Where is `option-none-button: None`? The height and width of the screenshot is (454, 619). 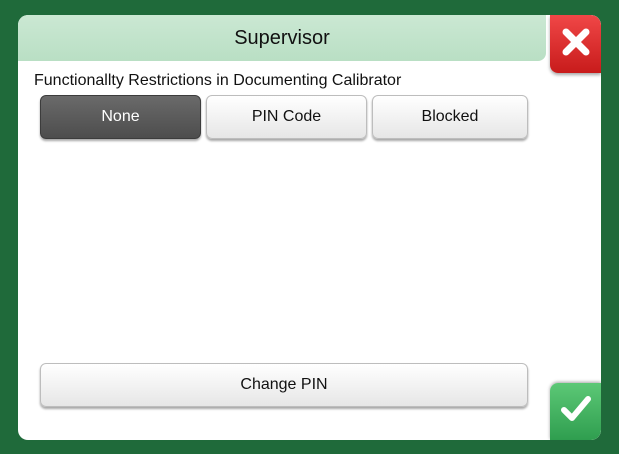 option-none-button: None is located at coordinates (120, 117).